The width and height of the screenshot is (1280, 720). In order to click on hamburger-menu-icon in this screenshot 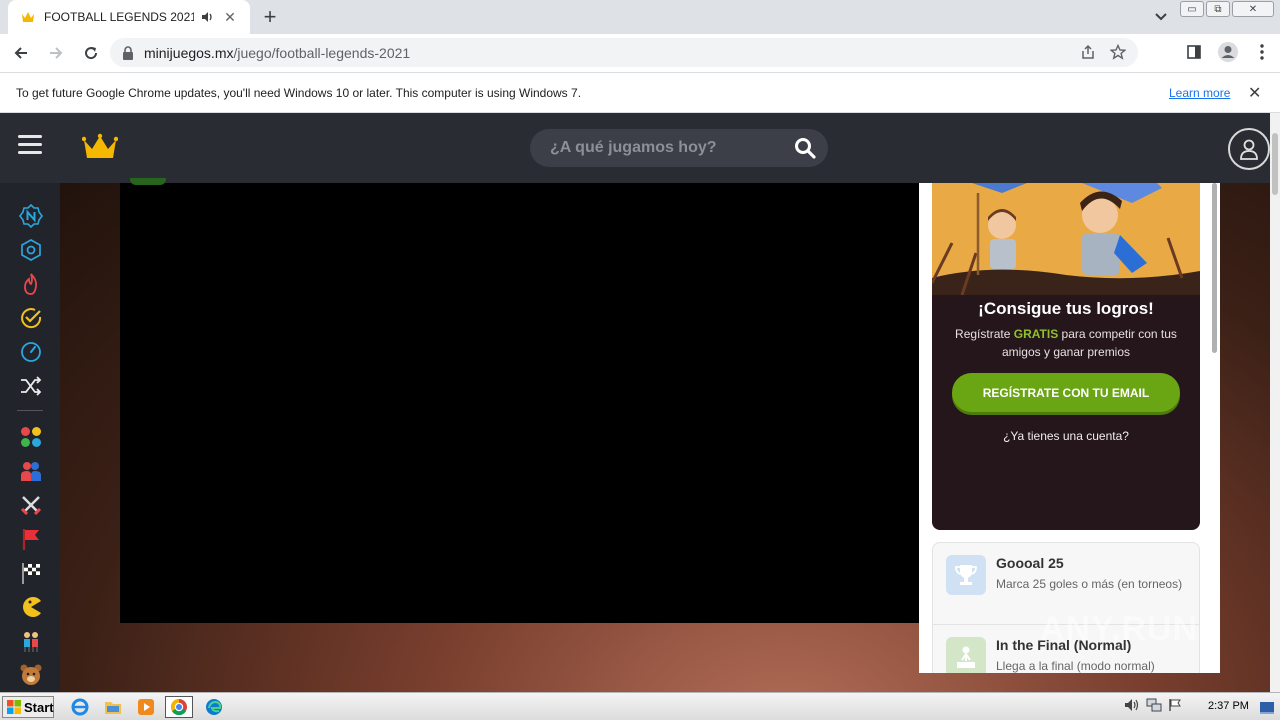, I will do `click(30, 146)`.